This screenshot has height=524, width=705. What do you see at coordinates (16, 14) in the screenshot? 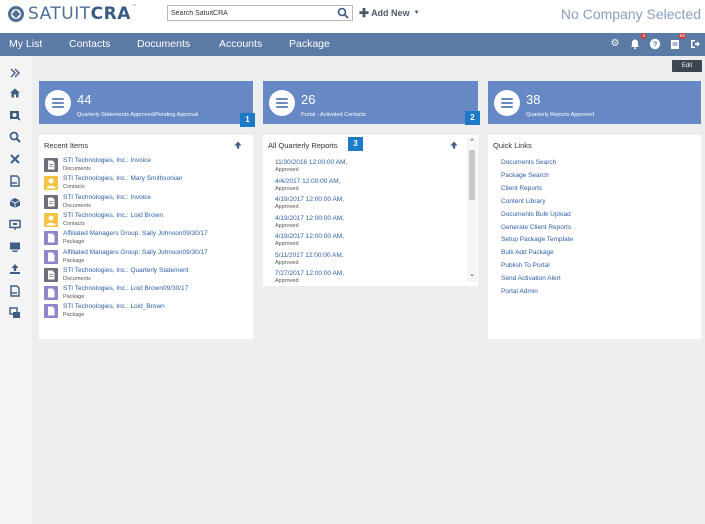
I see `logo-mark-icon` at bounding box center [16, 14].